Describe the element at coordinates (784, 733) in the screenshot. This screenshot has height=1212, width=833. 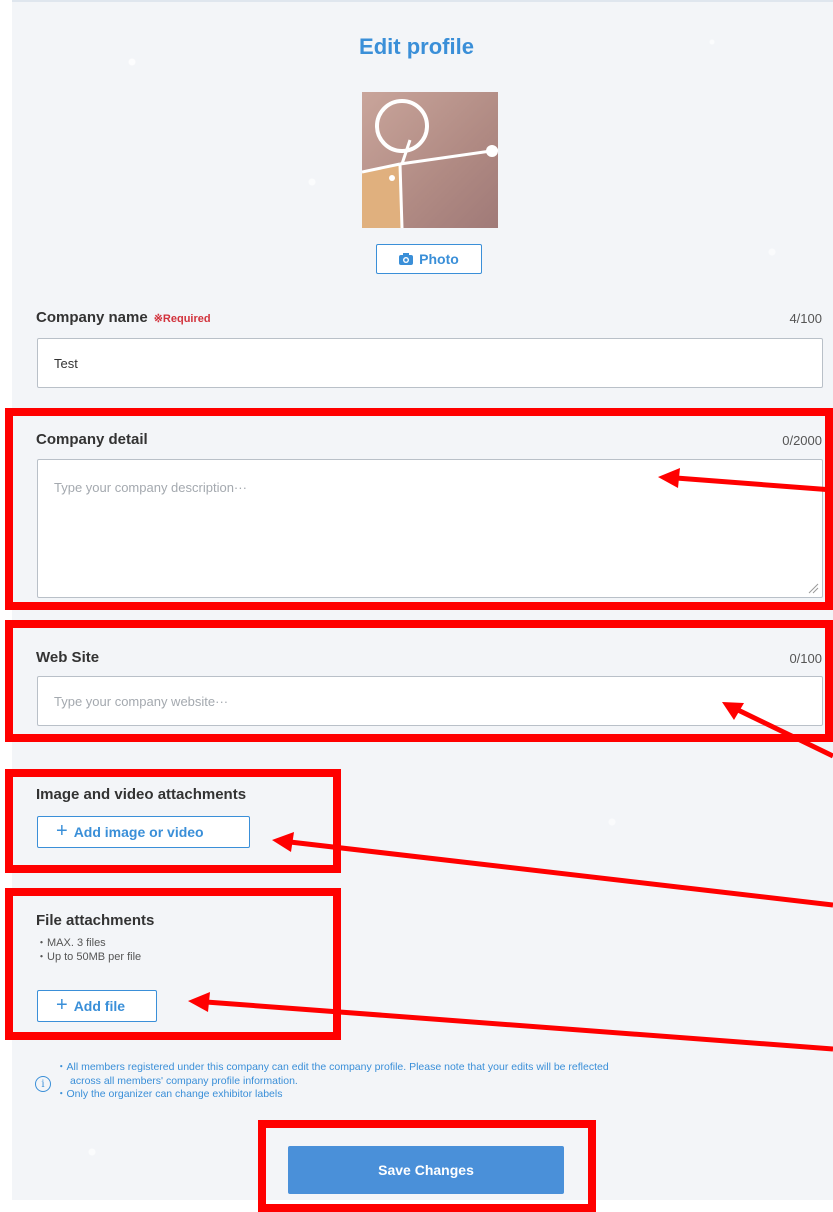
I see `arrow-website` at that location.